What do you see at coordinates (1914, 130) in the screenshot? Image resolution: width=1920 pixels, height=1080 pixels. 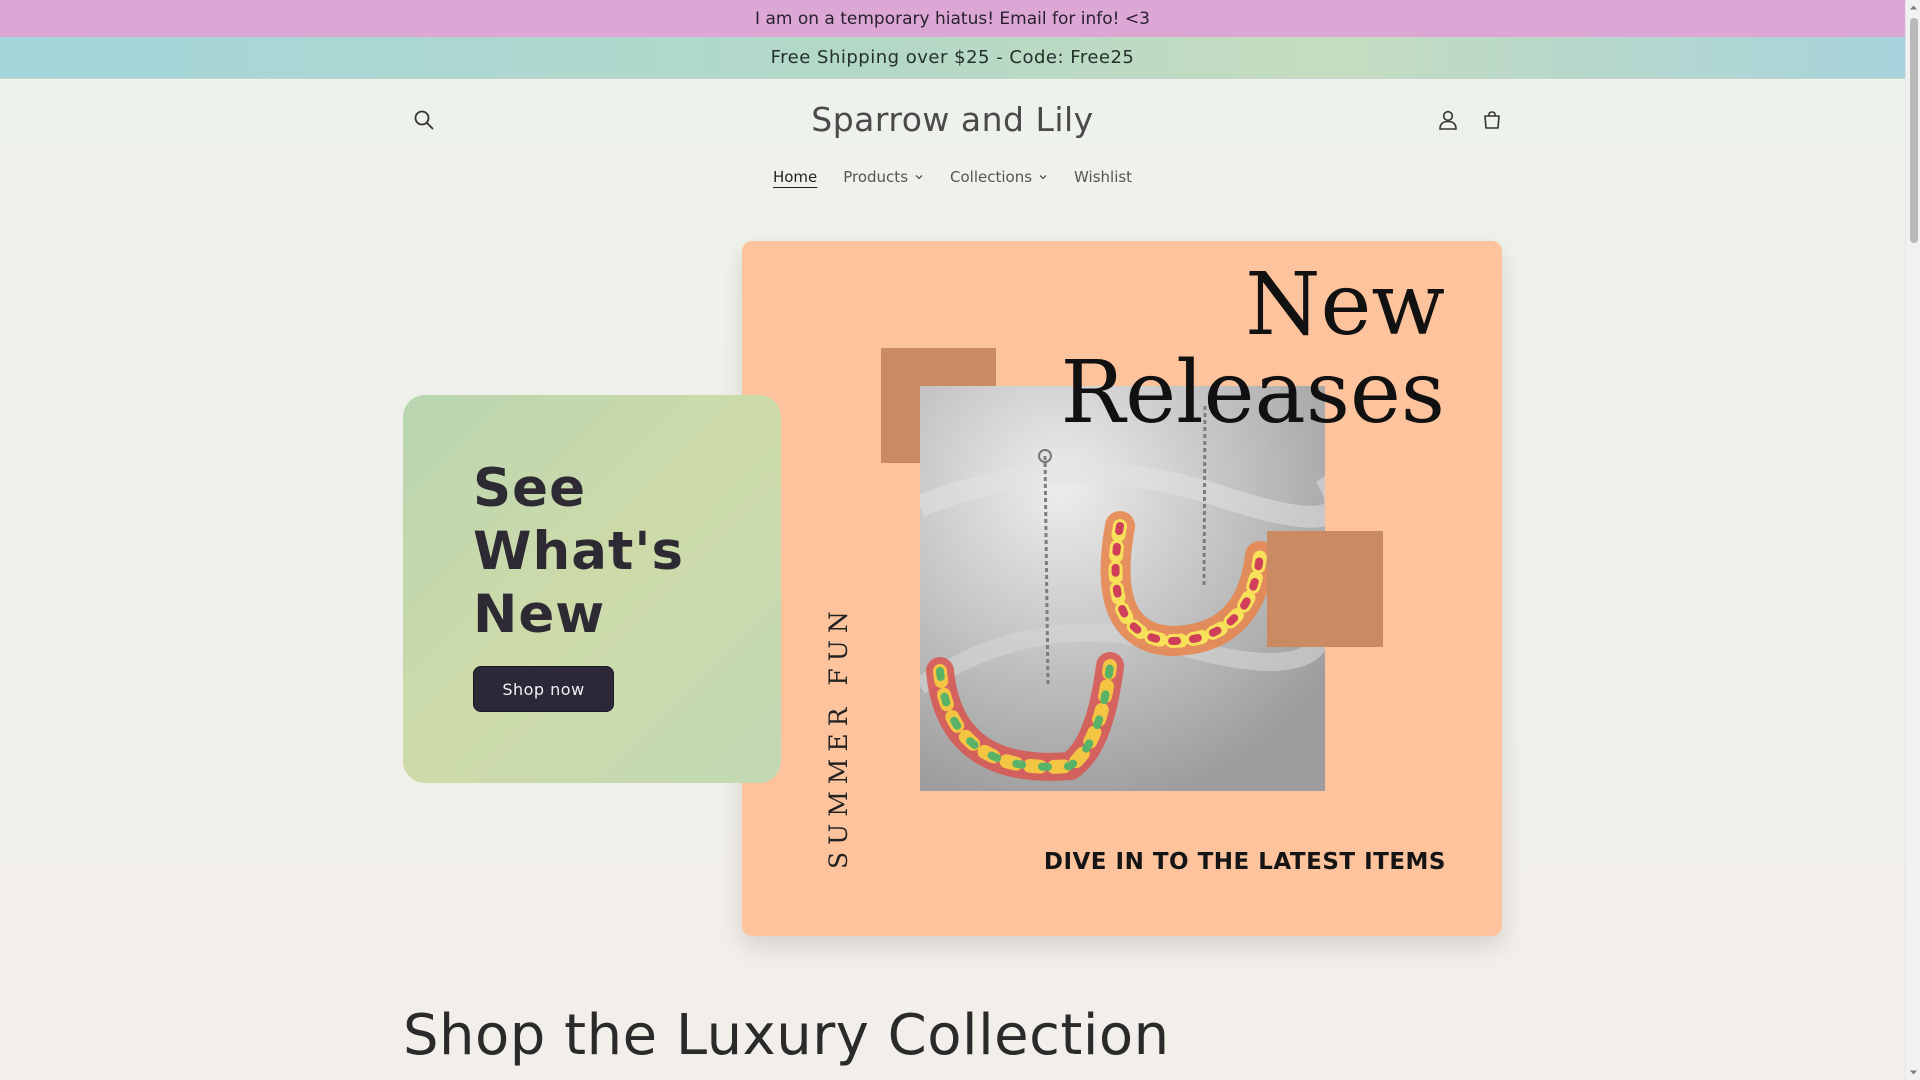 I see `scroll-thumb` at bounding box center [1914, 130].